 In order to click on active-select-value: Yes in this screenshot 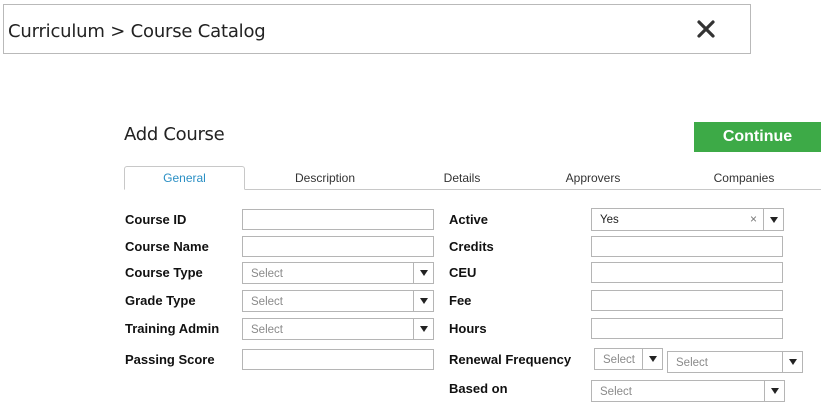, I will do `click(609, 220)`.